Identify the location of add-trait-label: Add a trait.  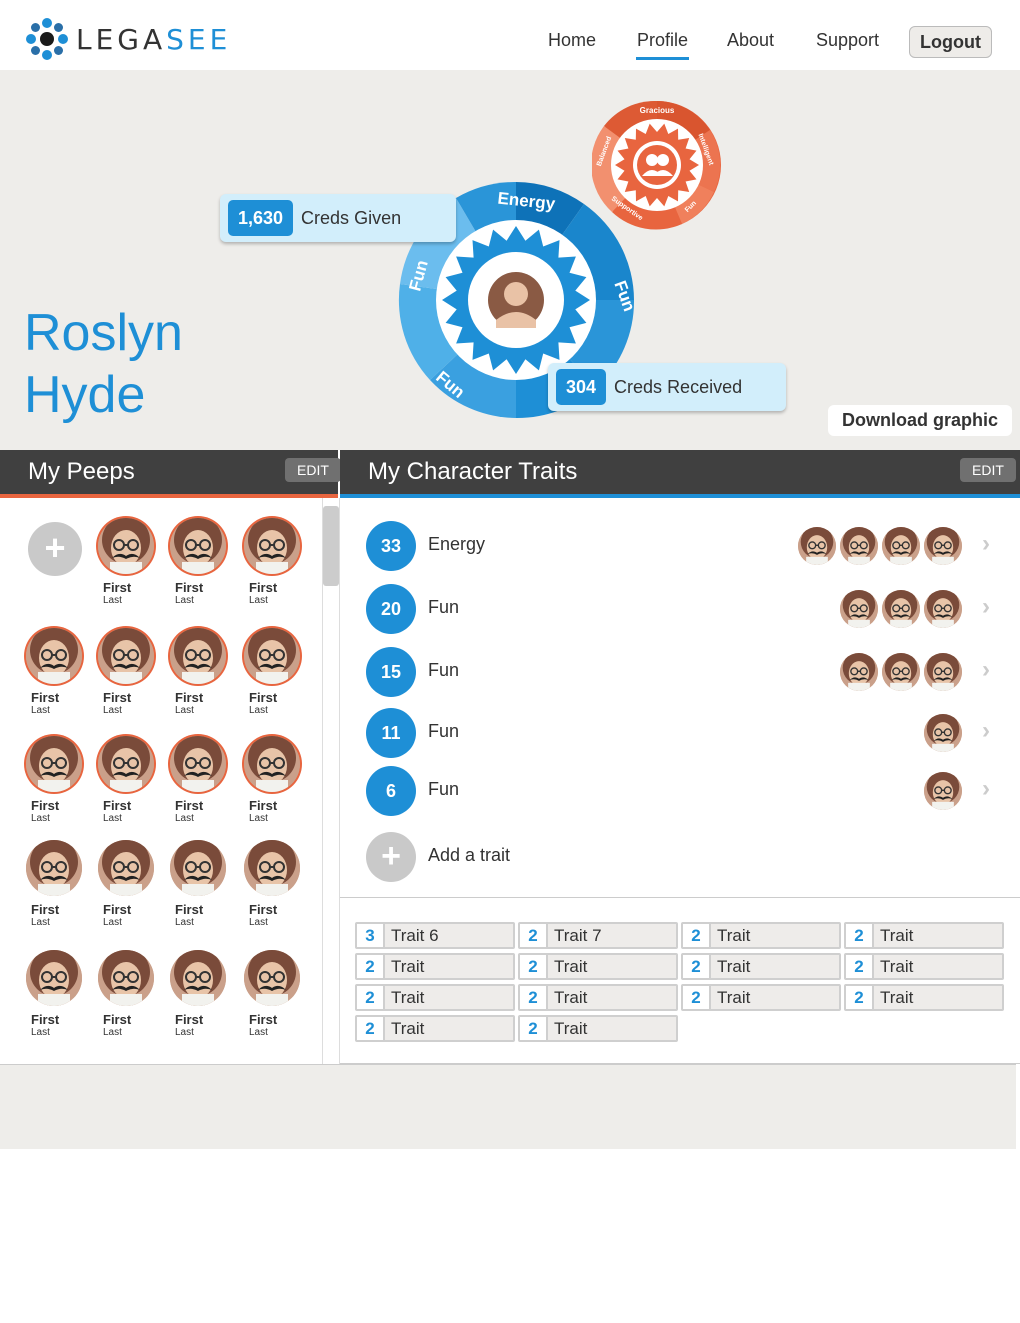
(469, 855).